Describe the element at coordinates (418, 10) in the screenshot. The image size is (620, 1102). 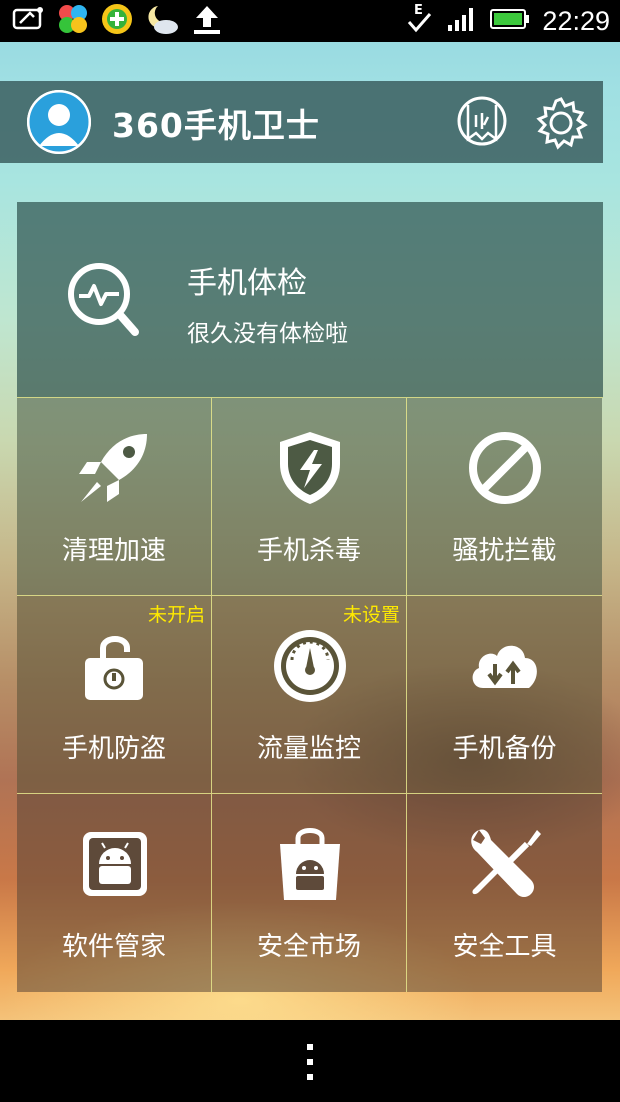
I see `svg-text: E` at that location.